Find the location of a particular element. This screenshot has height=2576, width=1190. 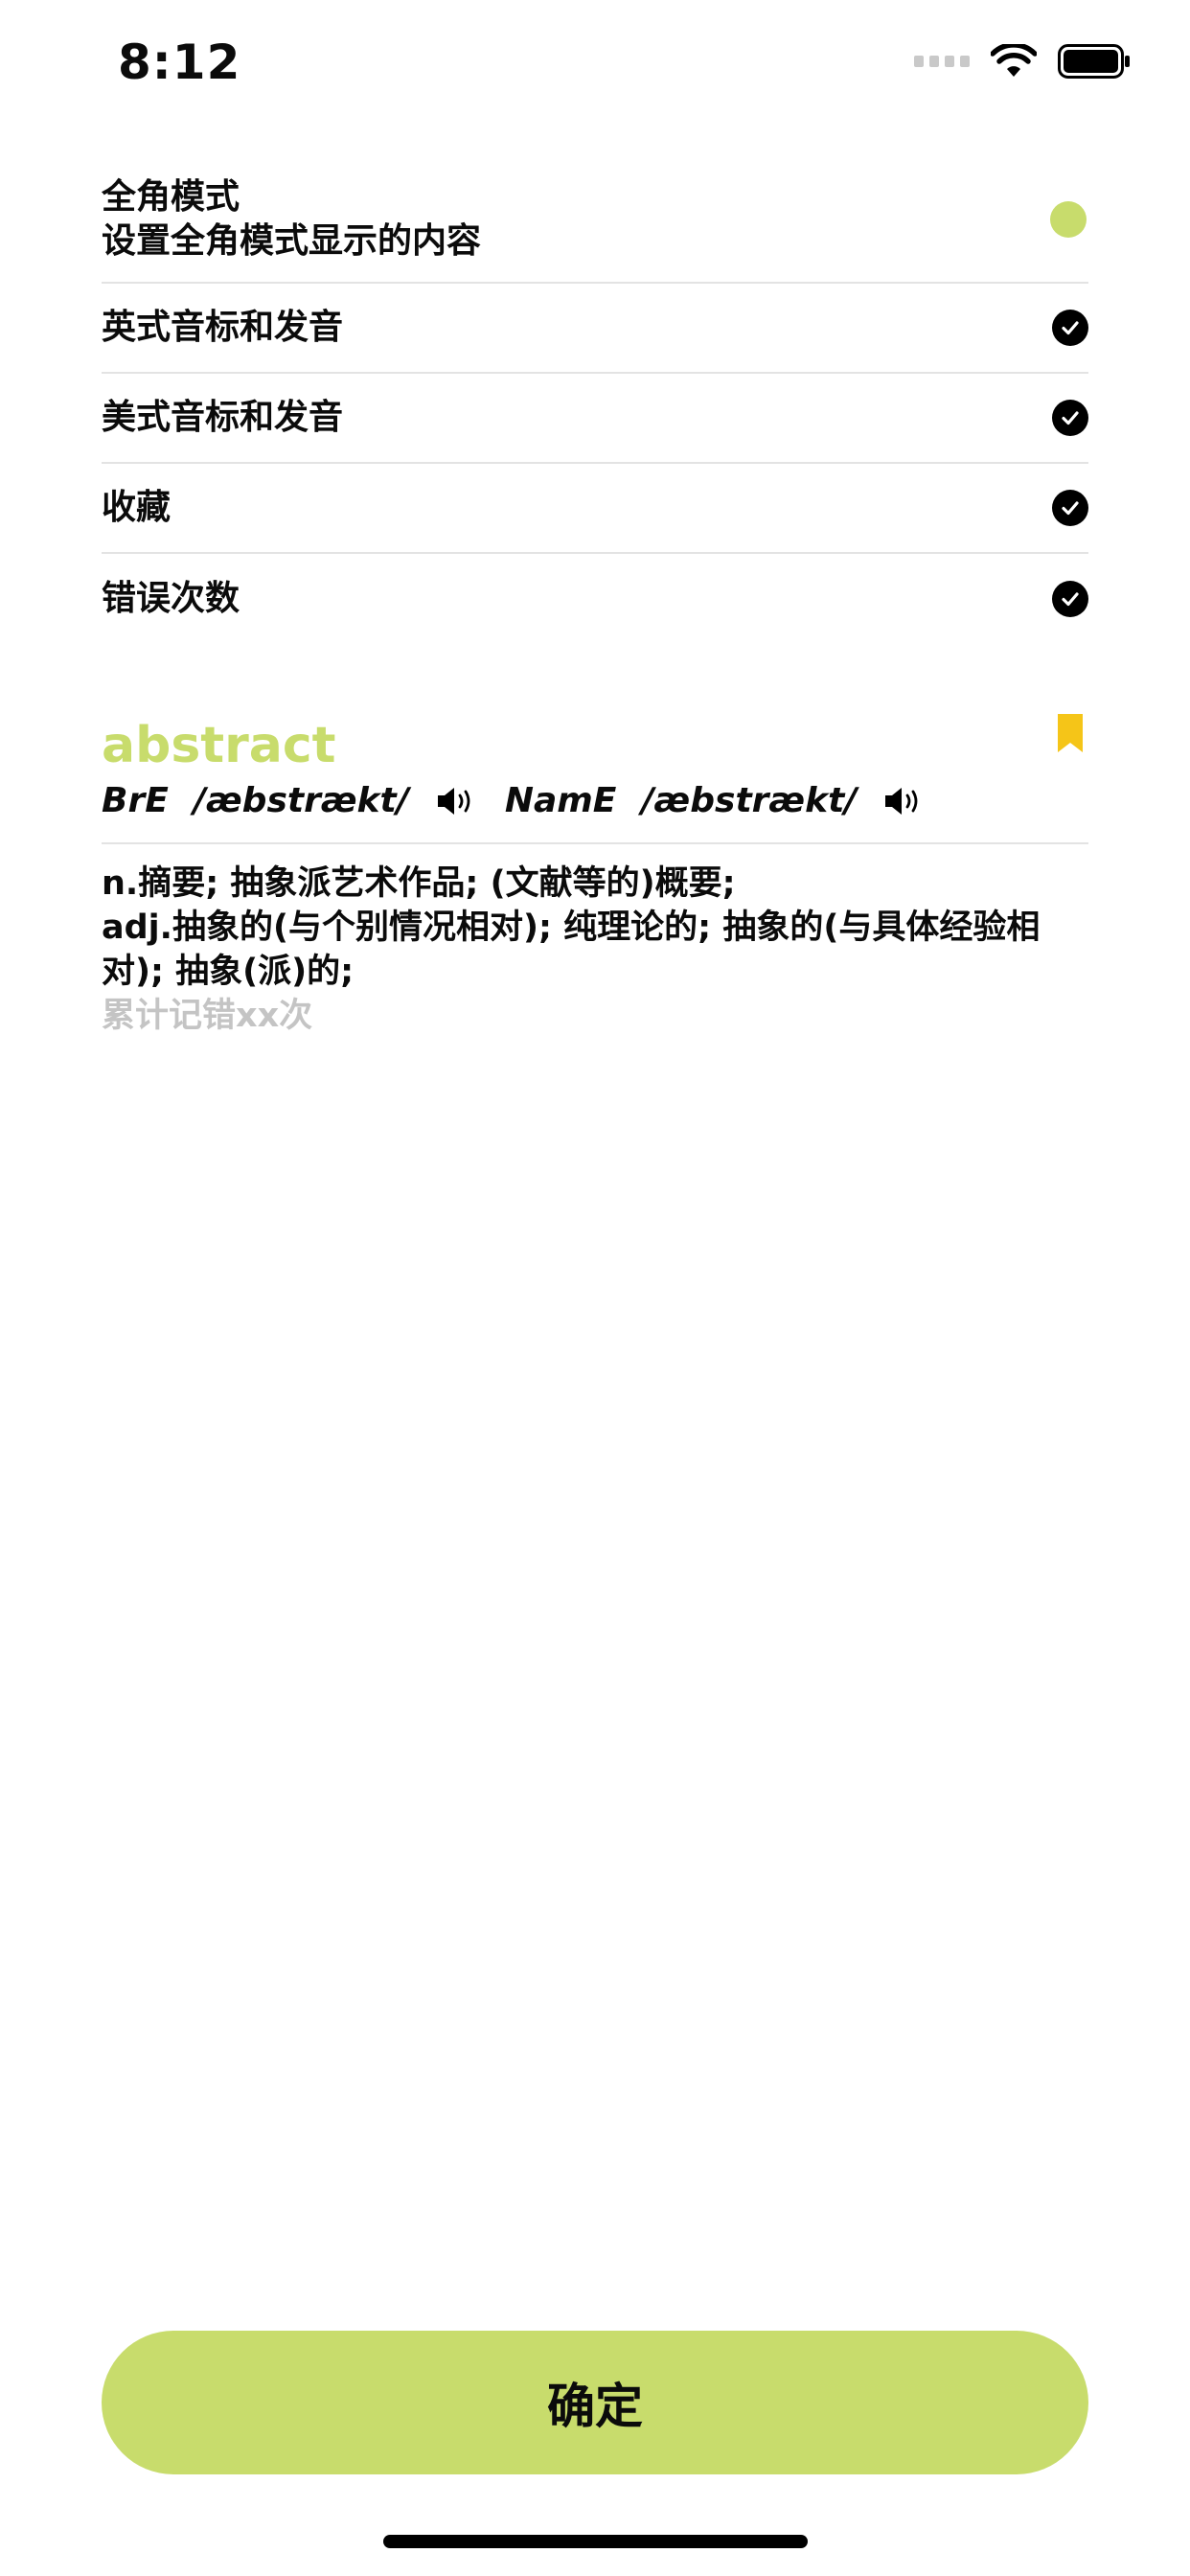

word-title: abstract is located at coordinates (219, 745).